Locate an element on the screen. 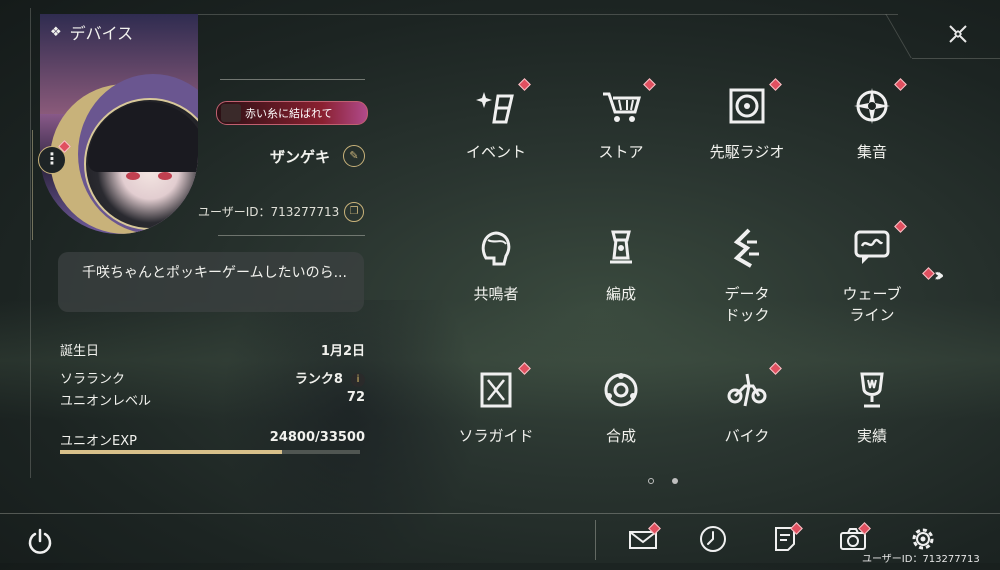 This screenshot has height=570, width=1000. menu-item: 集音 is located at coordinates (872, 137).